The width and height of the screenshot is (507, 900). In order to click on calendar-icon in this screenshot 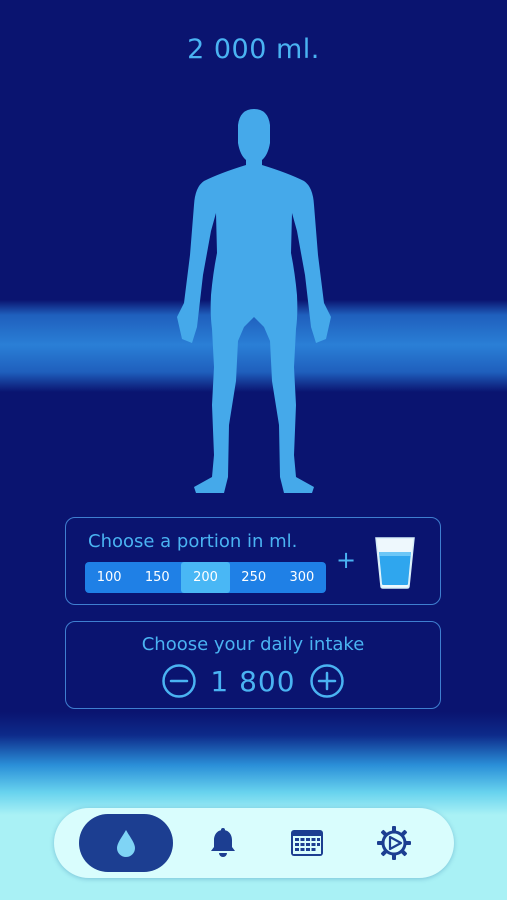, I will do `click(307, 843)`.